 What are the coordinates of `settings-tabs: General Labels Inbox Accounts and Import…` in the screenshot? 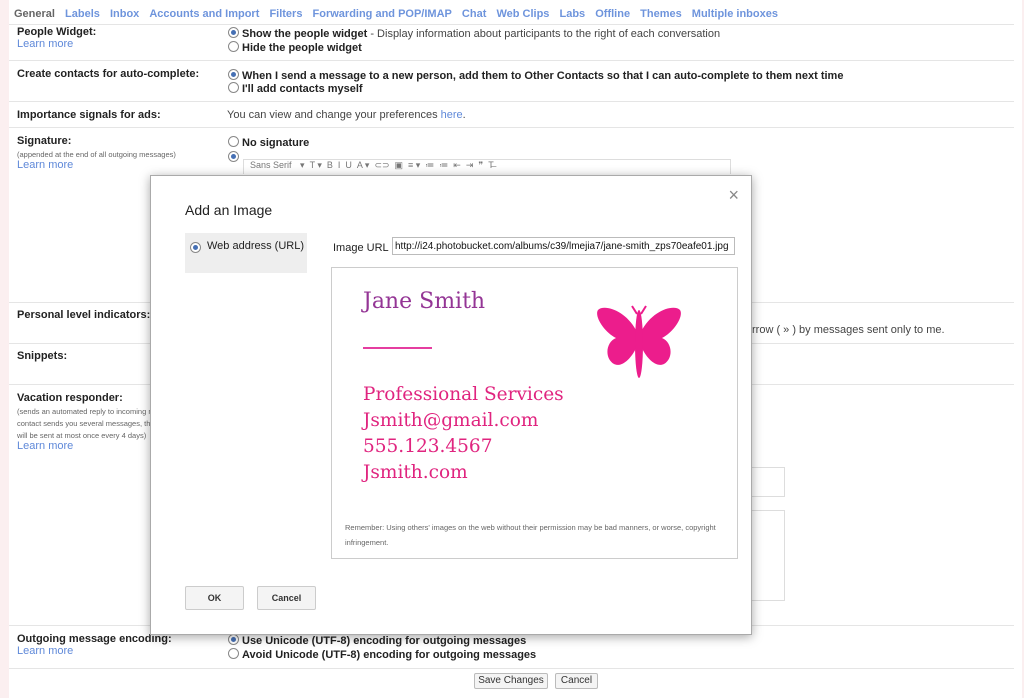 It's located at (399, 14).